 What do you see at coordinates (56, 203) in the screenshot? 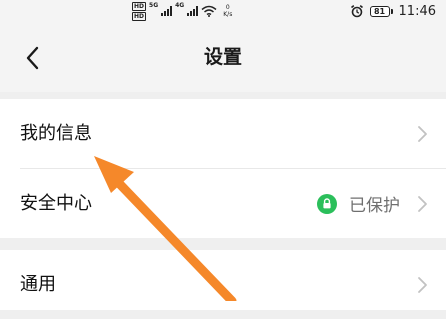
I see `settings-item-label: 安全中心` at bounding box center [56, 203].